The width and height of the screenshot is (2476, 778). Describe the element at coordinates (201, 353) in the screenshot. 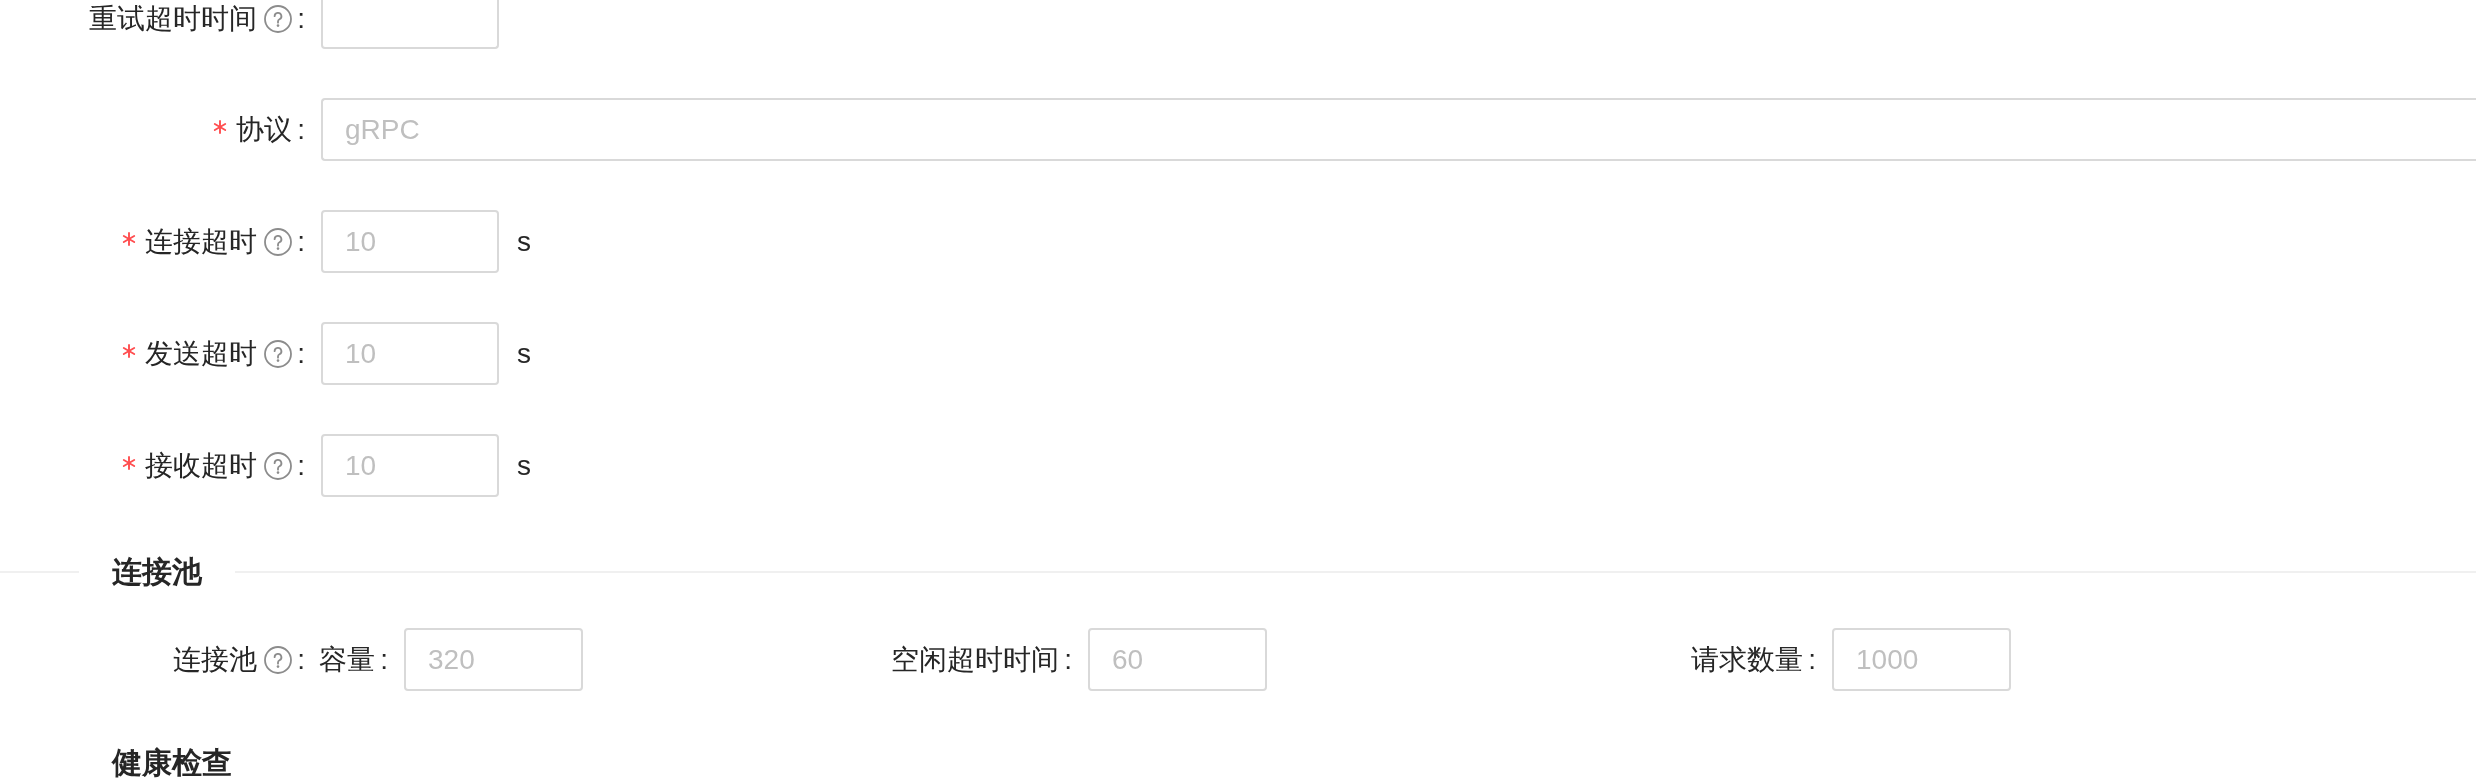

I see `field-label: 发送超时` at that location.